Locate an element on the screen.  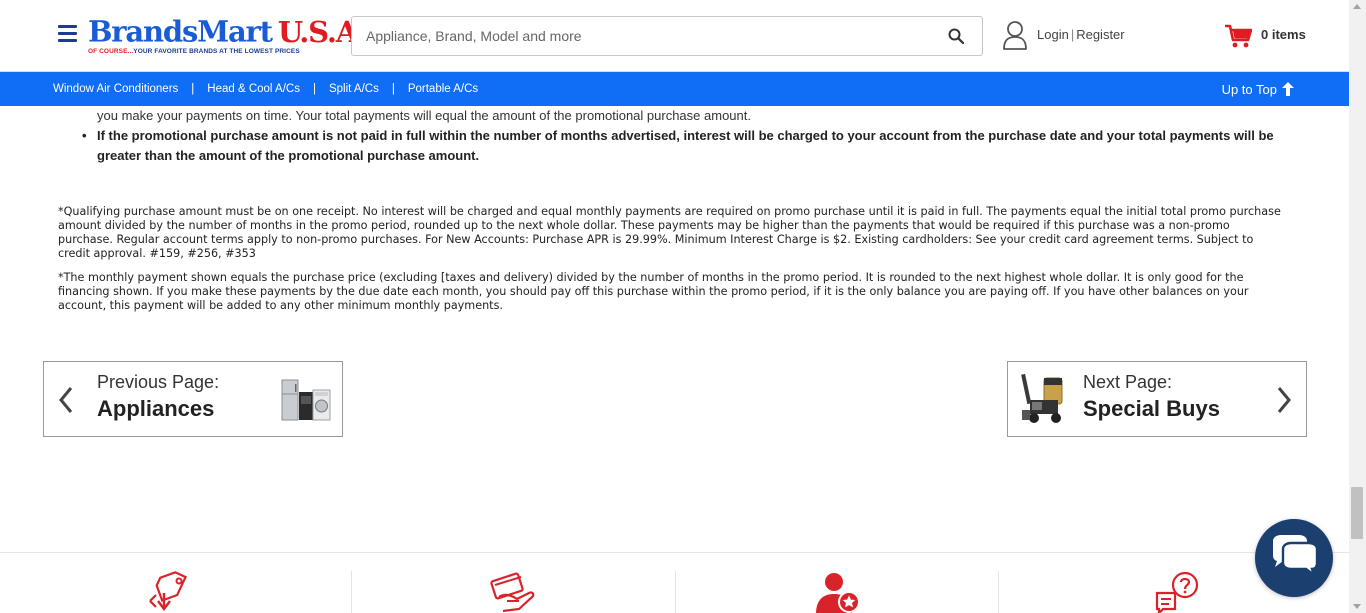
login-register: Login | Register is located at coordinates (1081, 34).